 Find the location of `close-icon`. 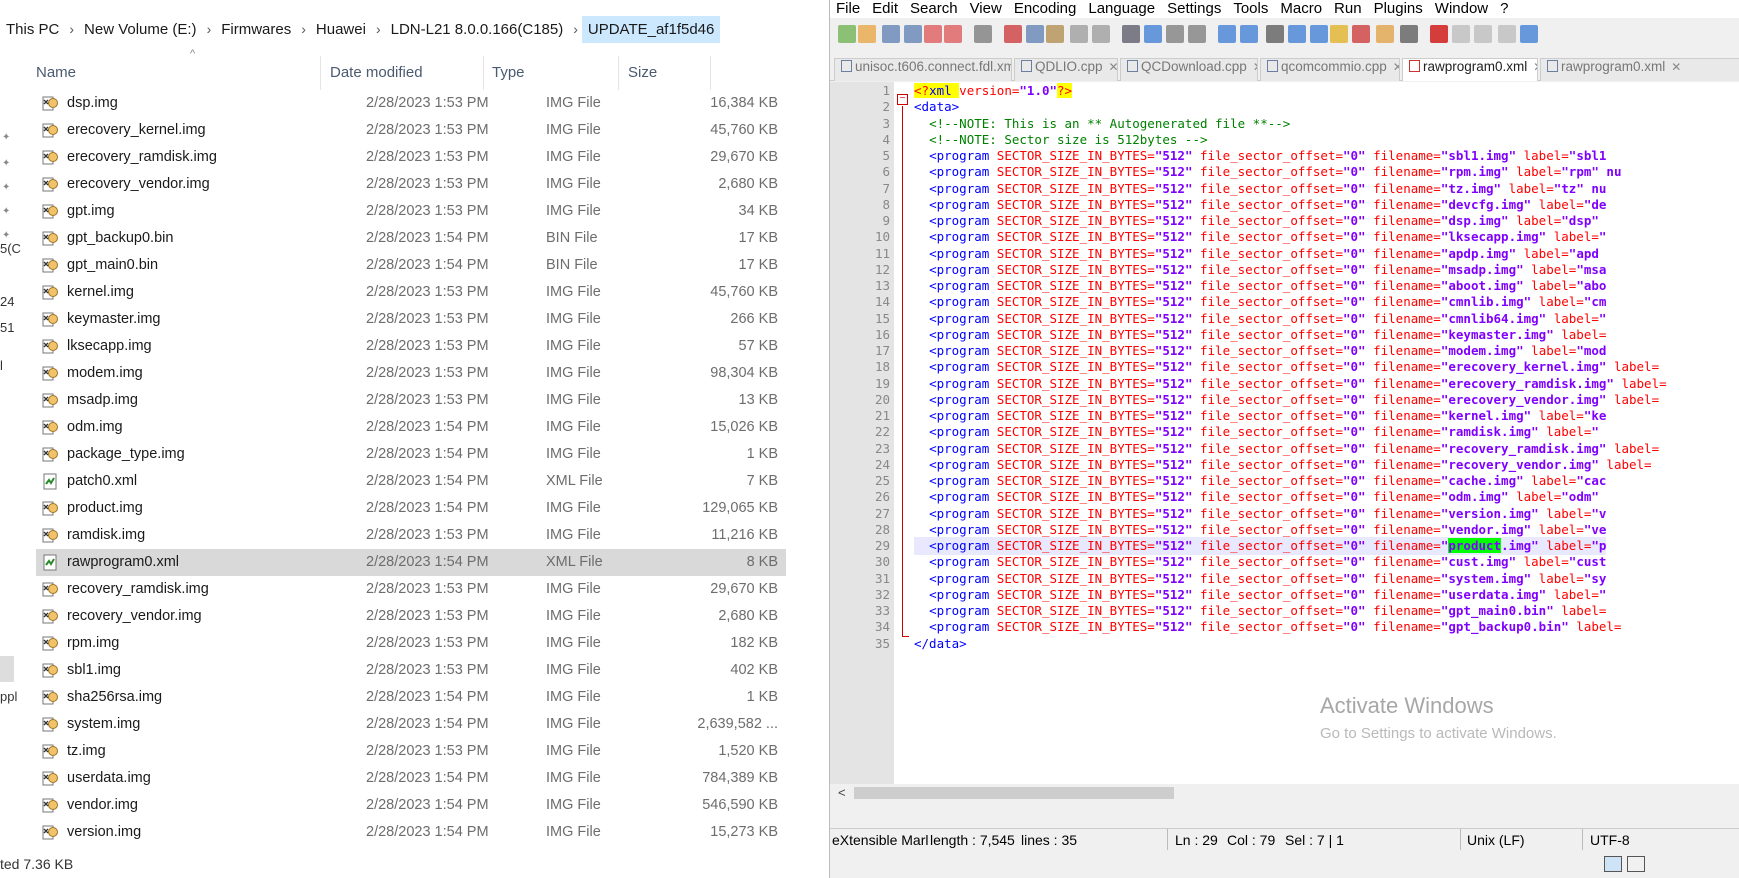

close-icon is located at coordinates (933, 34).